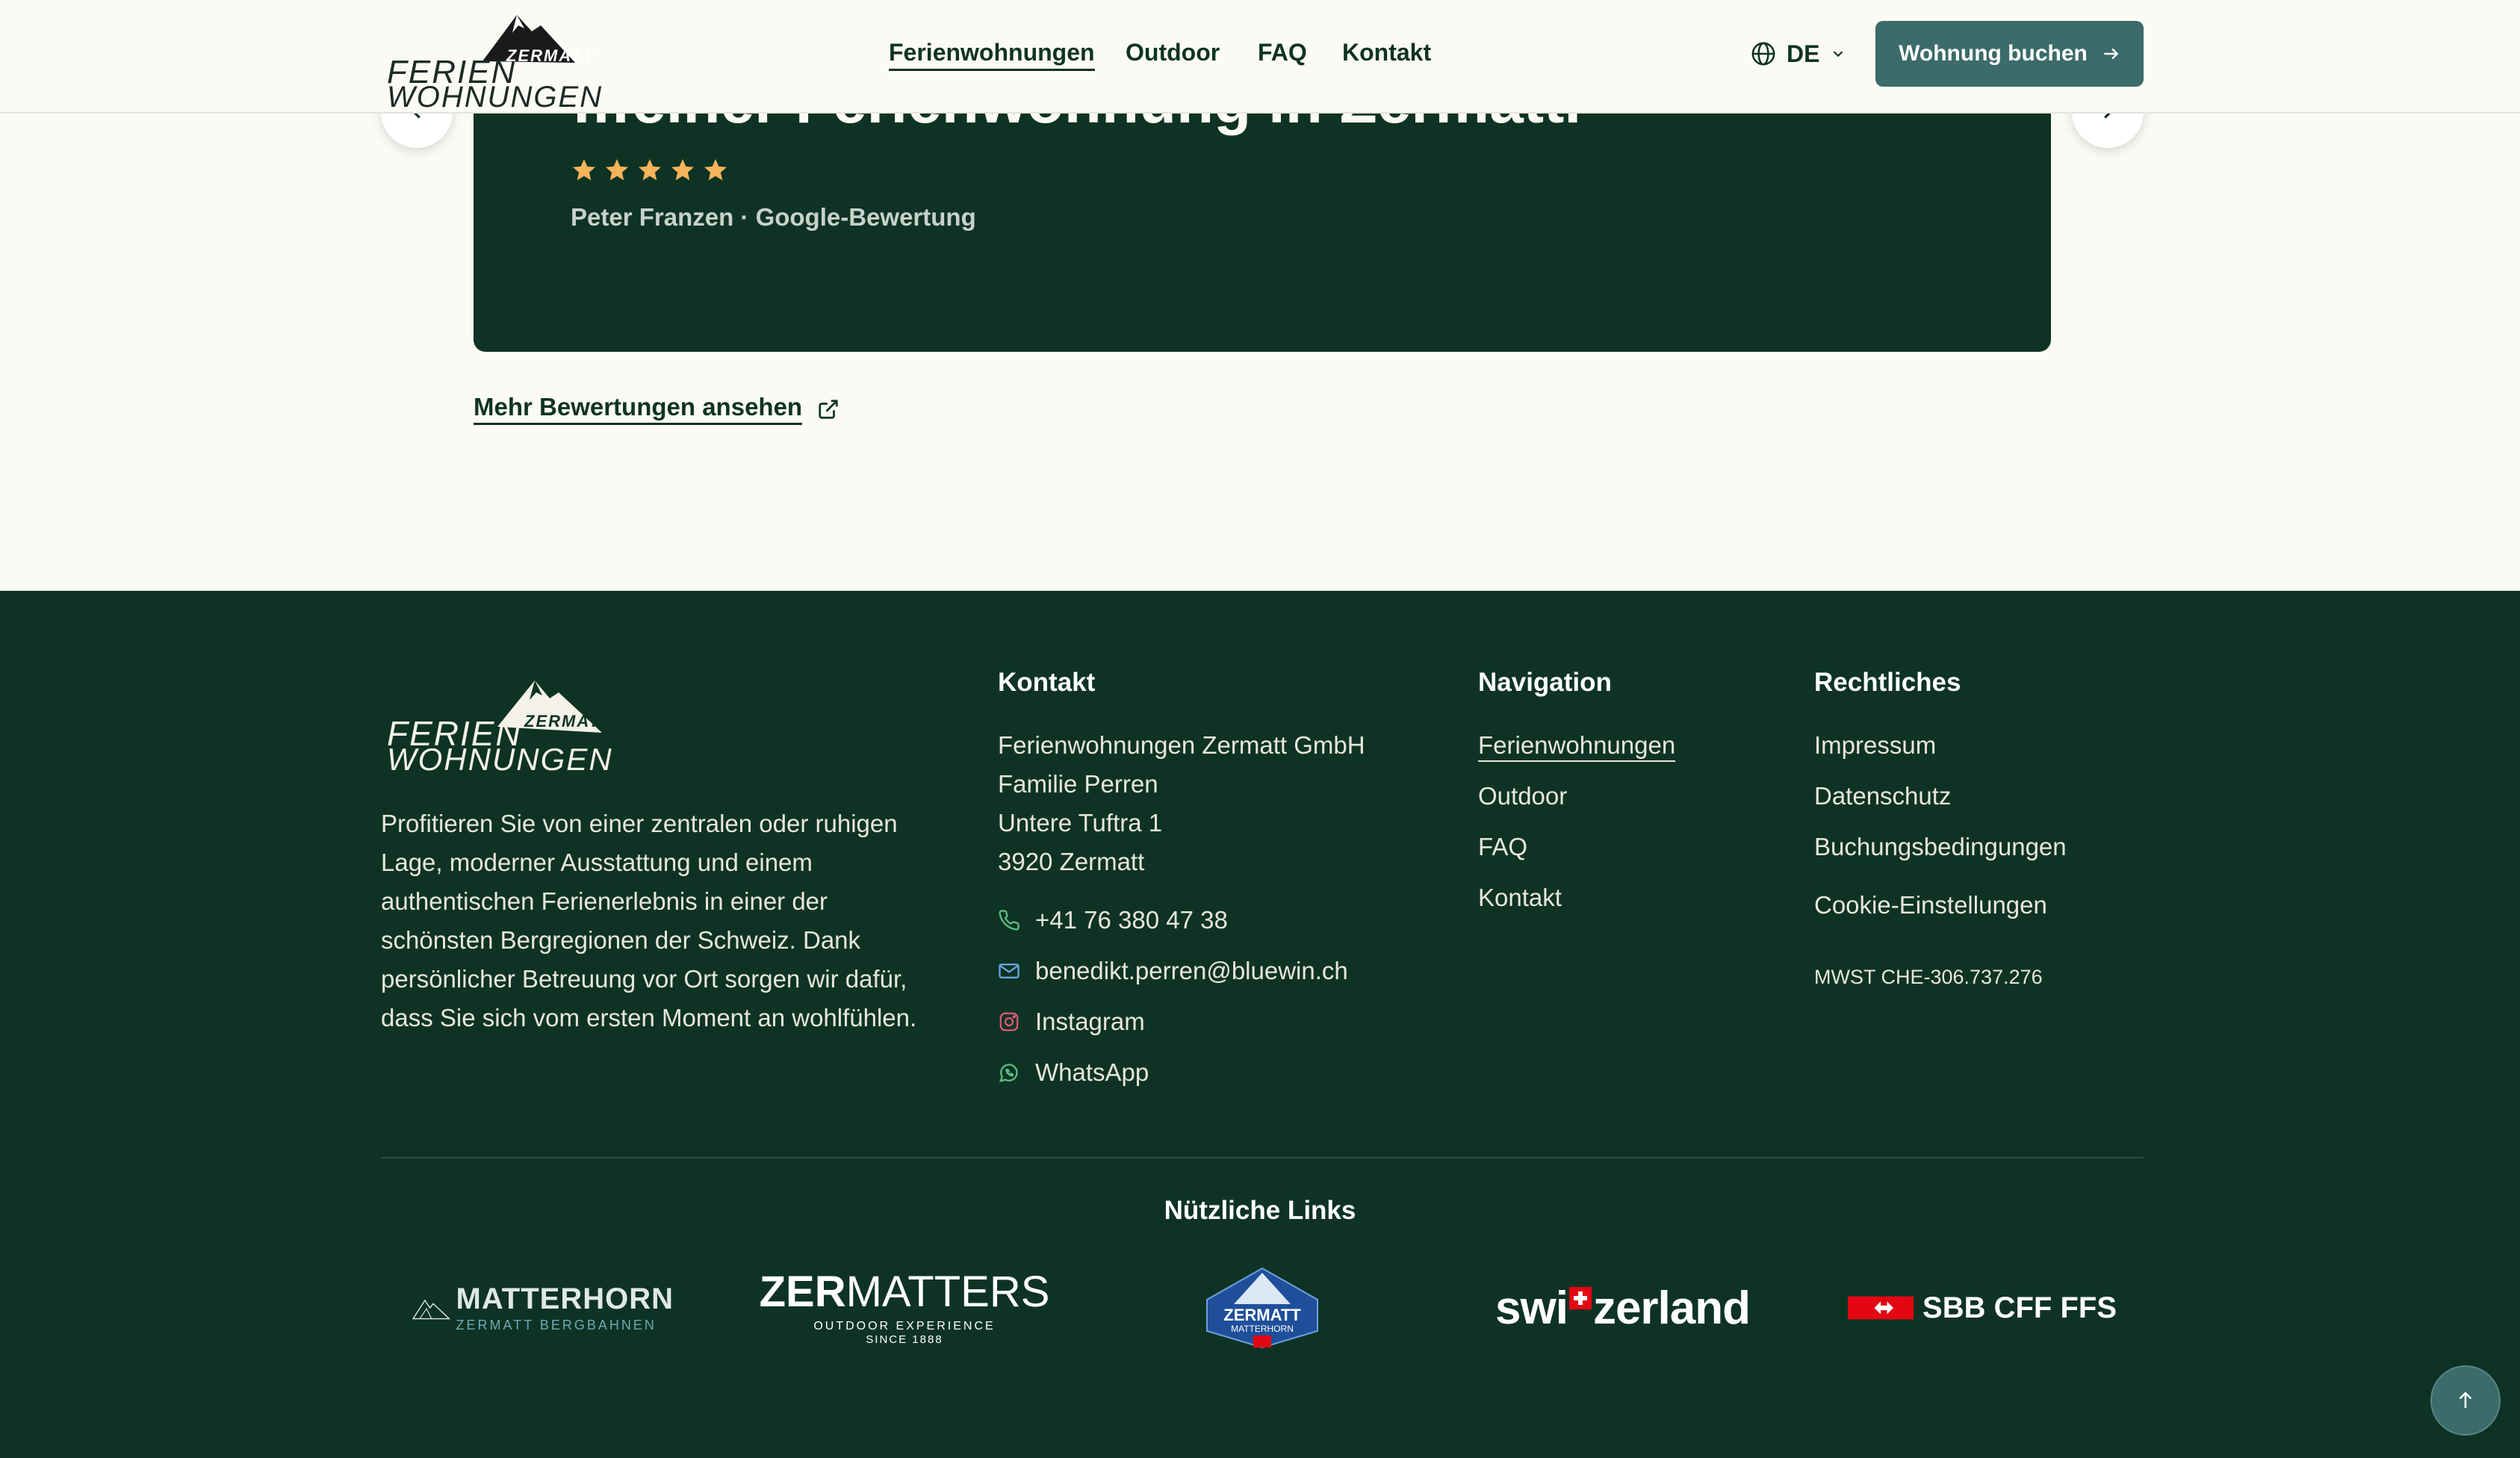 This screenshot has height=1458, width=2520. Describe the element at coordinates (1502, 847) in the screenshot. I see `footer-nav-faq: FAQ` at that location.